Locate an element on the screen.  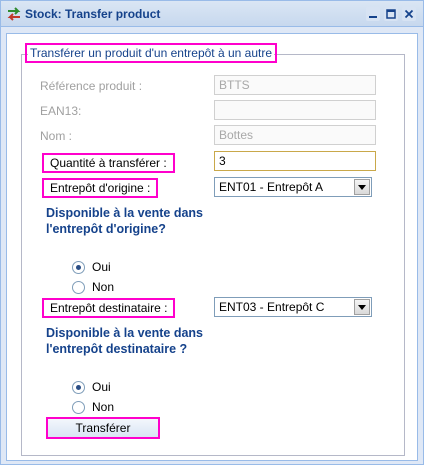
dispo-origine-oui: Oui is located at coordinates (91, 267).